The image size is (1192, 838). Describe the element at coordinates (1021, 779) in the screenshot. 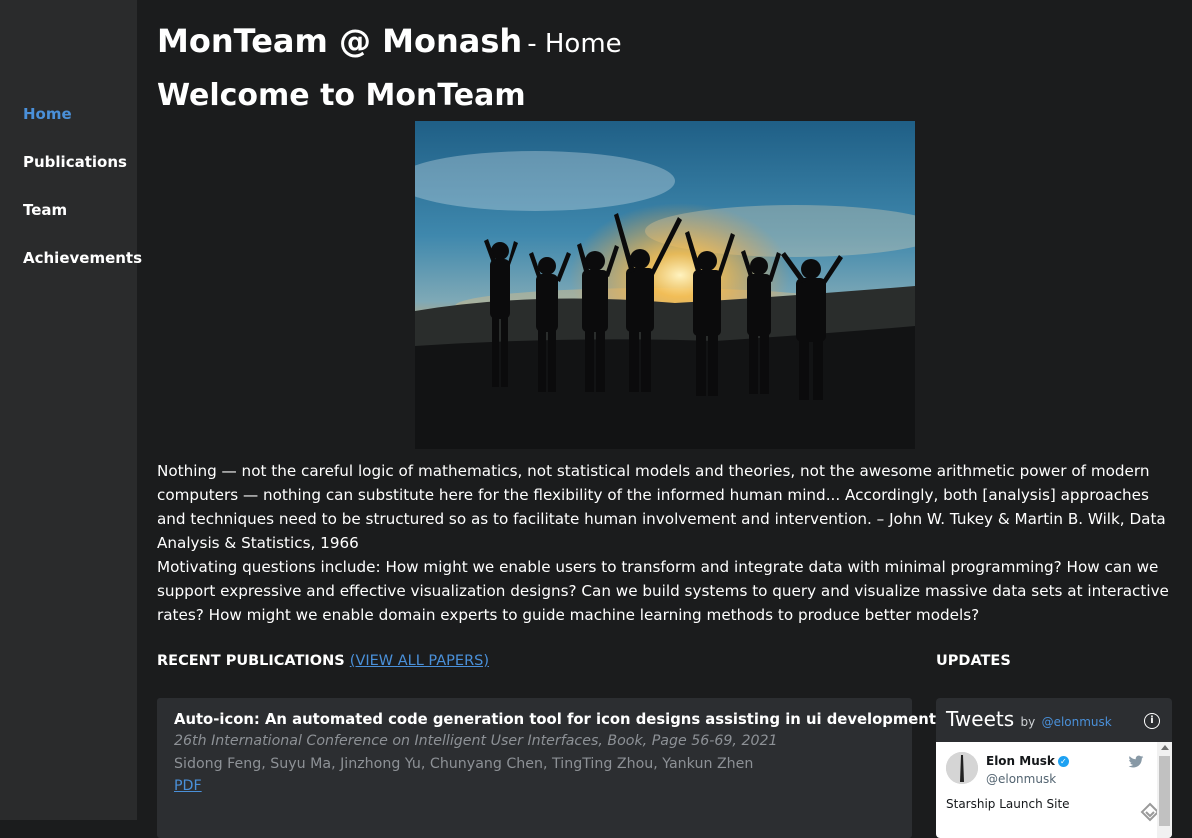

I see `tweet-author-username: @elonmusk` at that location.